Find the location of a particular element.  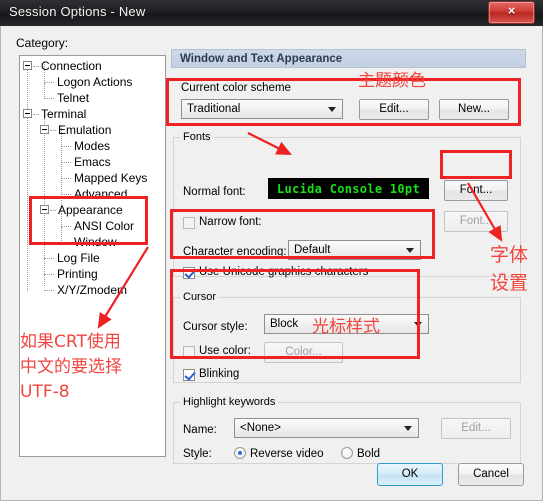

close-icon: × is located at coordinates (511, 10).